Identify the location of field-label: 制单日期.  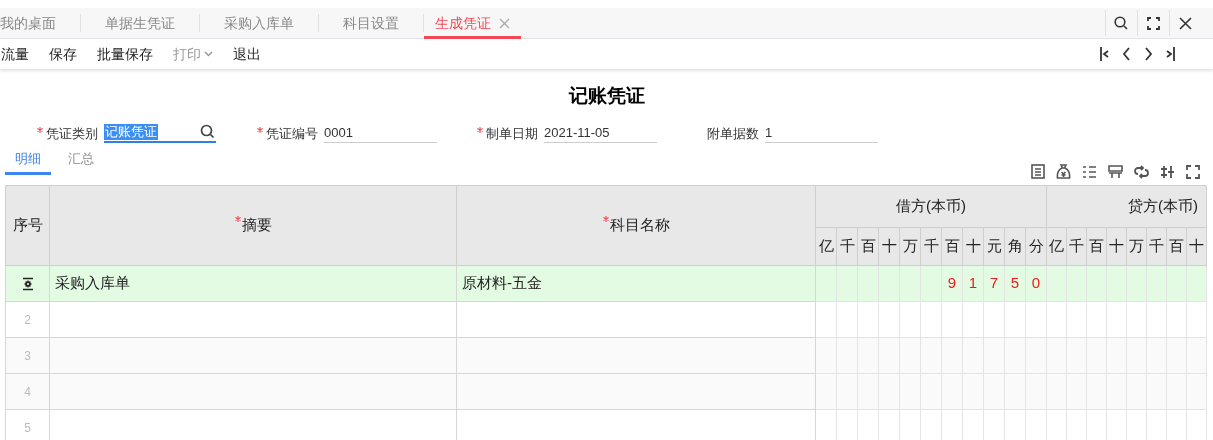
(507, 133).